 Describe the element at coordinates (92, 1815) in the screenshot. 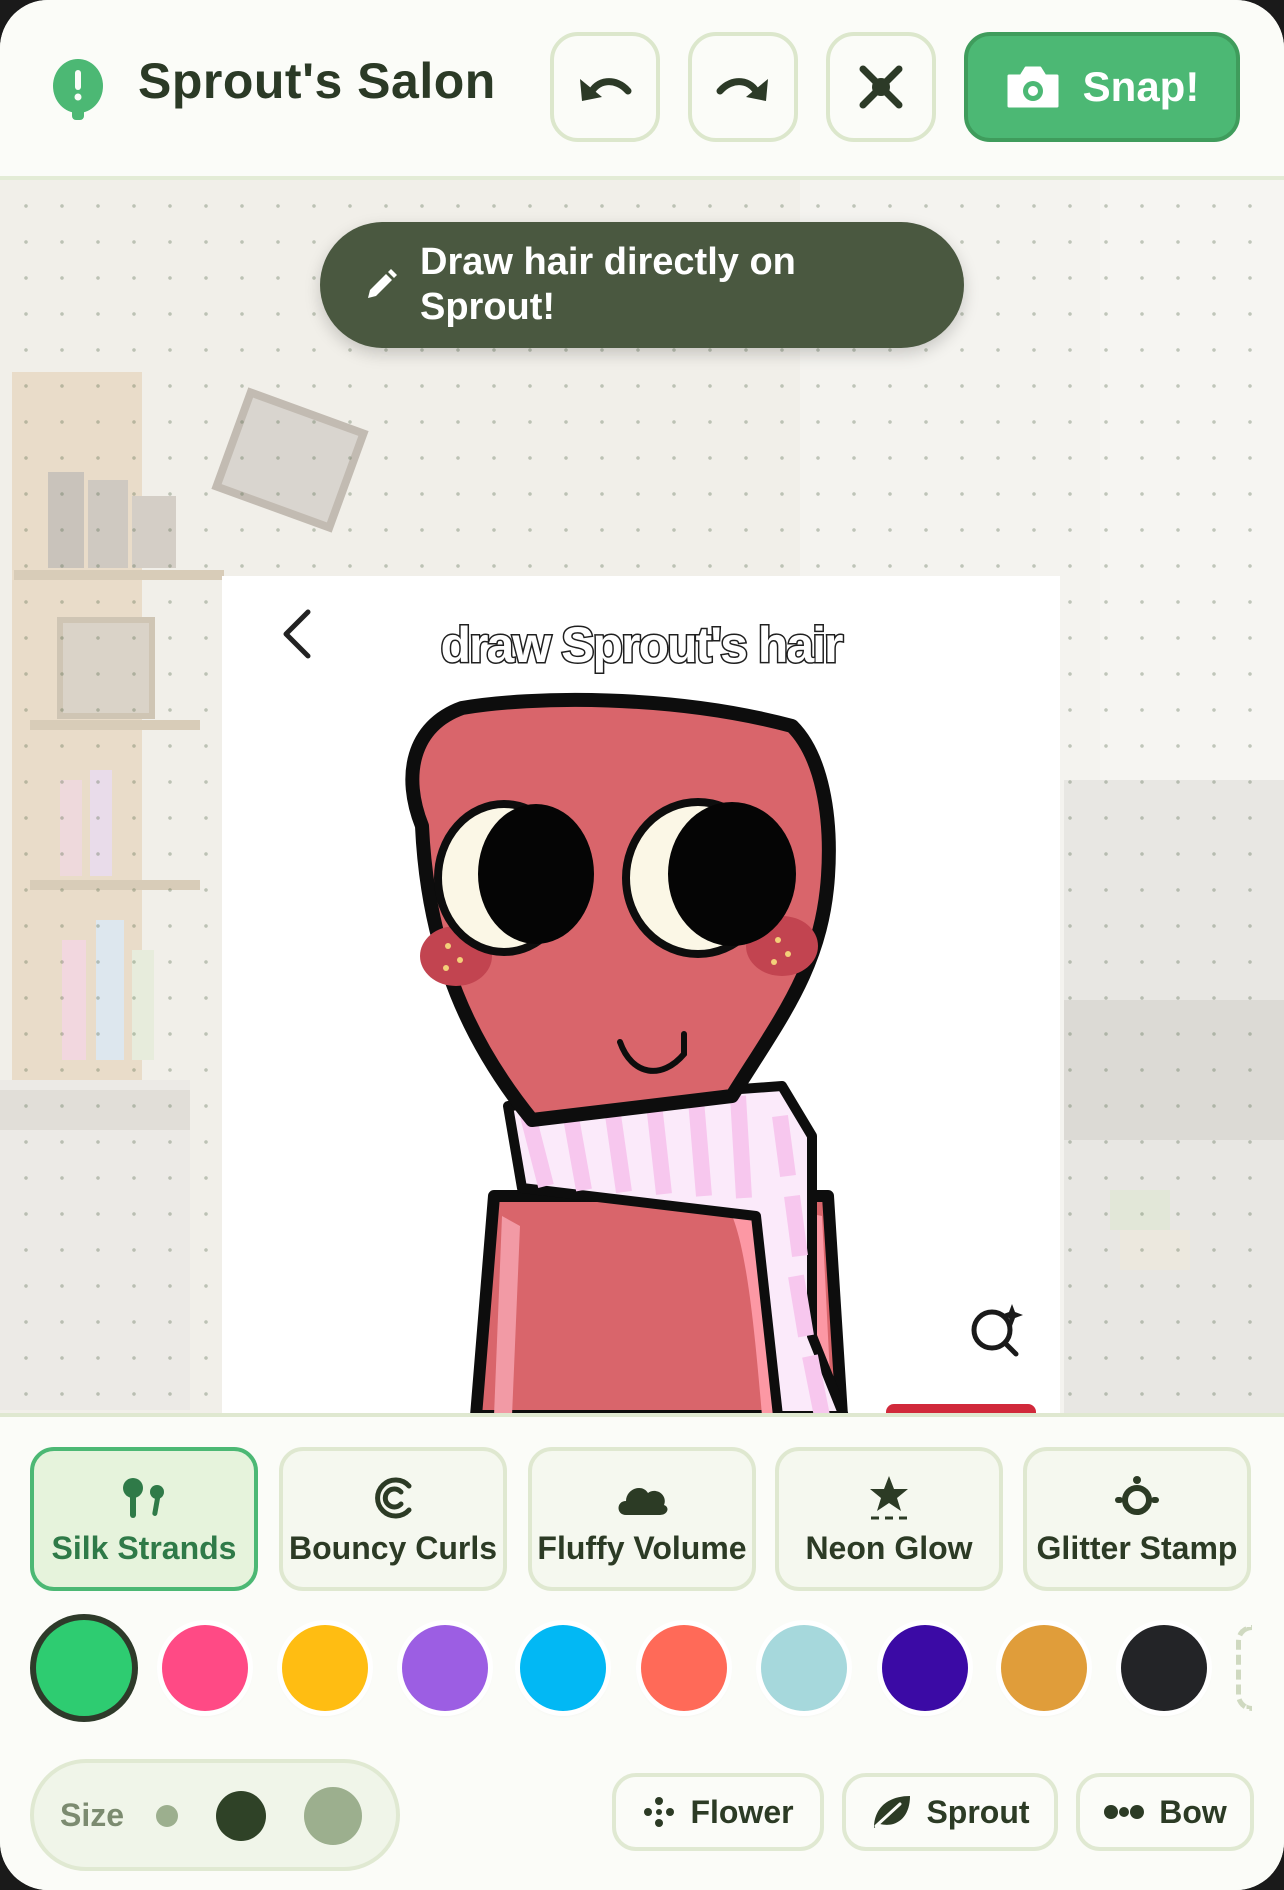

I see `size-label: Size` at that location.